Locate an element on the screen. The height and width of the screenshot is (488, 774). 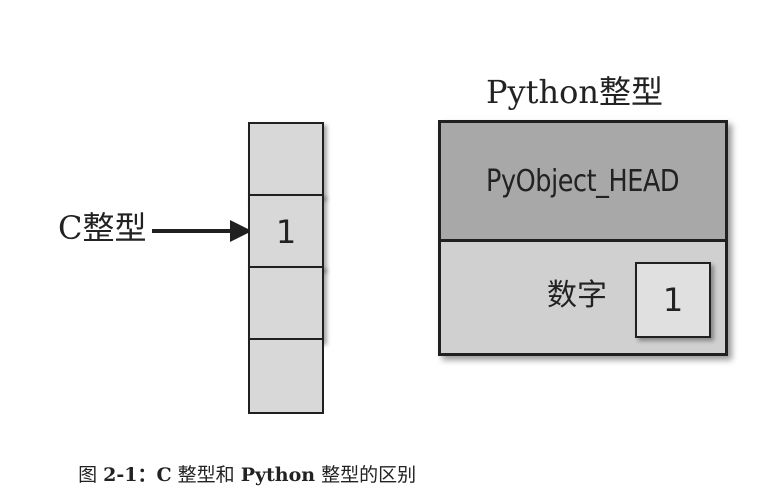
figure-caption: 图 2-1：C 整型和 Python 整型的区别 is located at coordinates (241, 462).